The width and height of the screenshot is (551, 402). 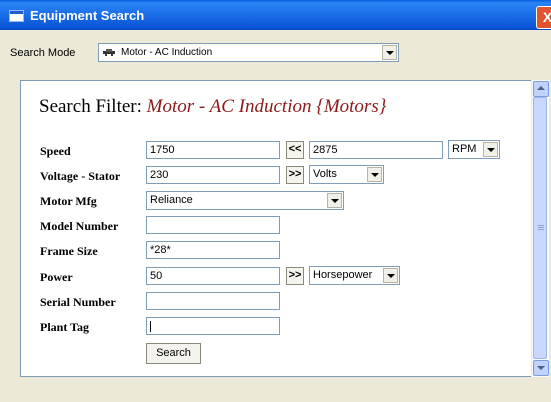 I want to click on speed-range-button: <<, so click(x=295, y=150).